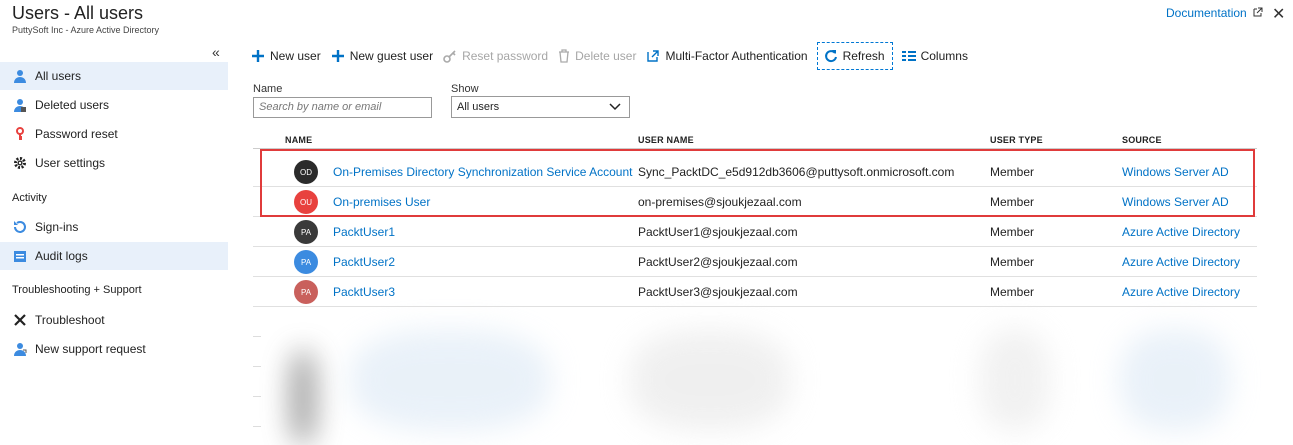 The image size is (1293, 445). I want to click on sidebar-item-new-support-request: New support request, so click(114, 349).